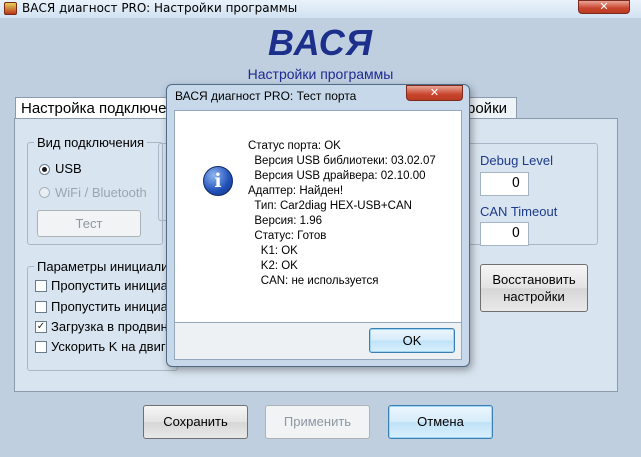  What do you see at coordinates (534, 296) in the screenshot?
I see `restore-line-2: настройки` at bounding box center [534, 296].